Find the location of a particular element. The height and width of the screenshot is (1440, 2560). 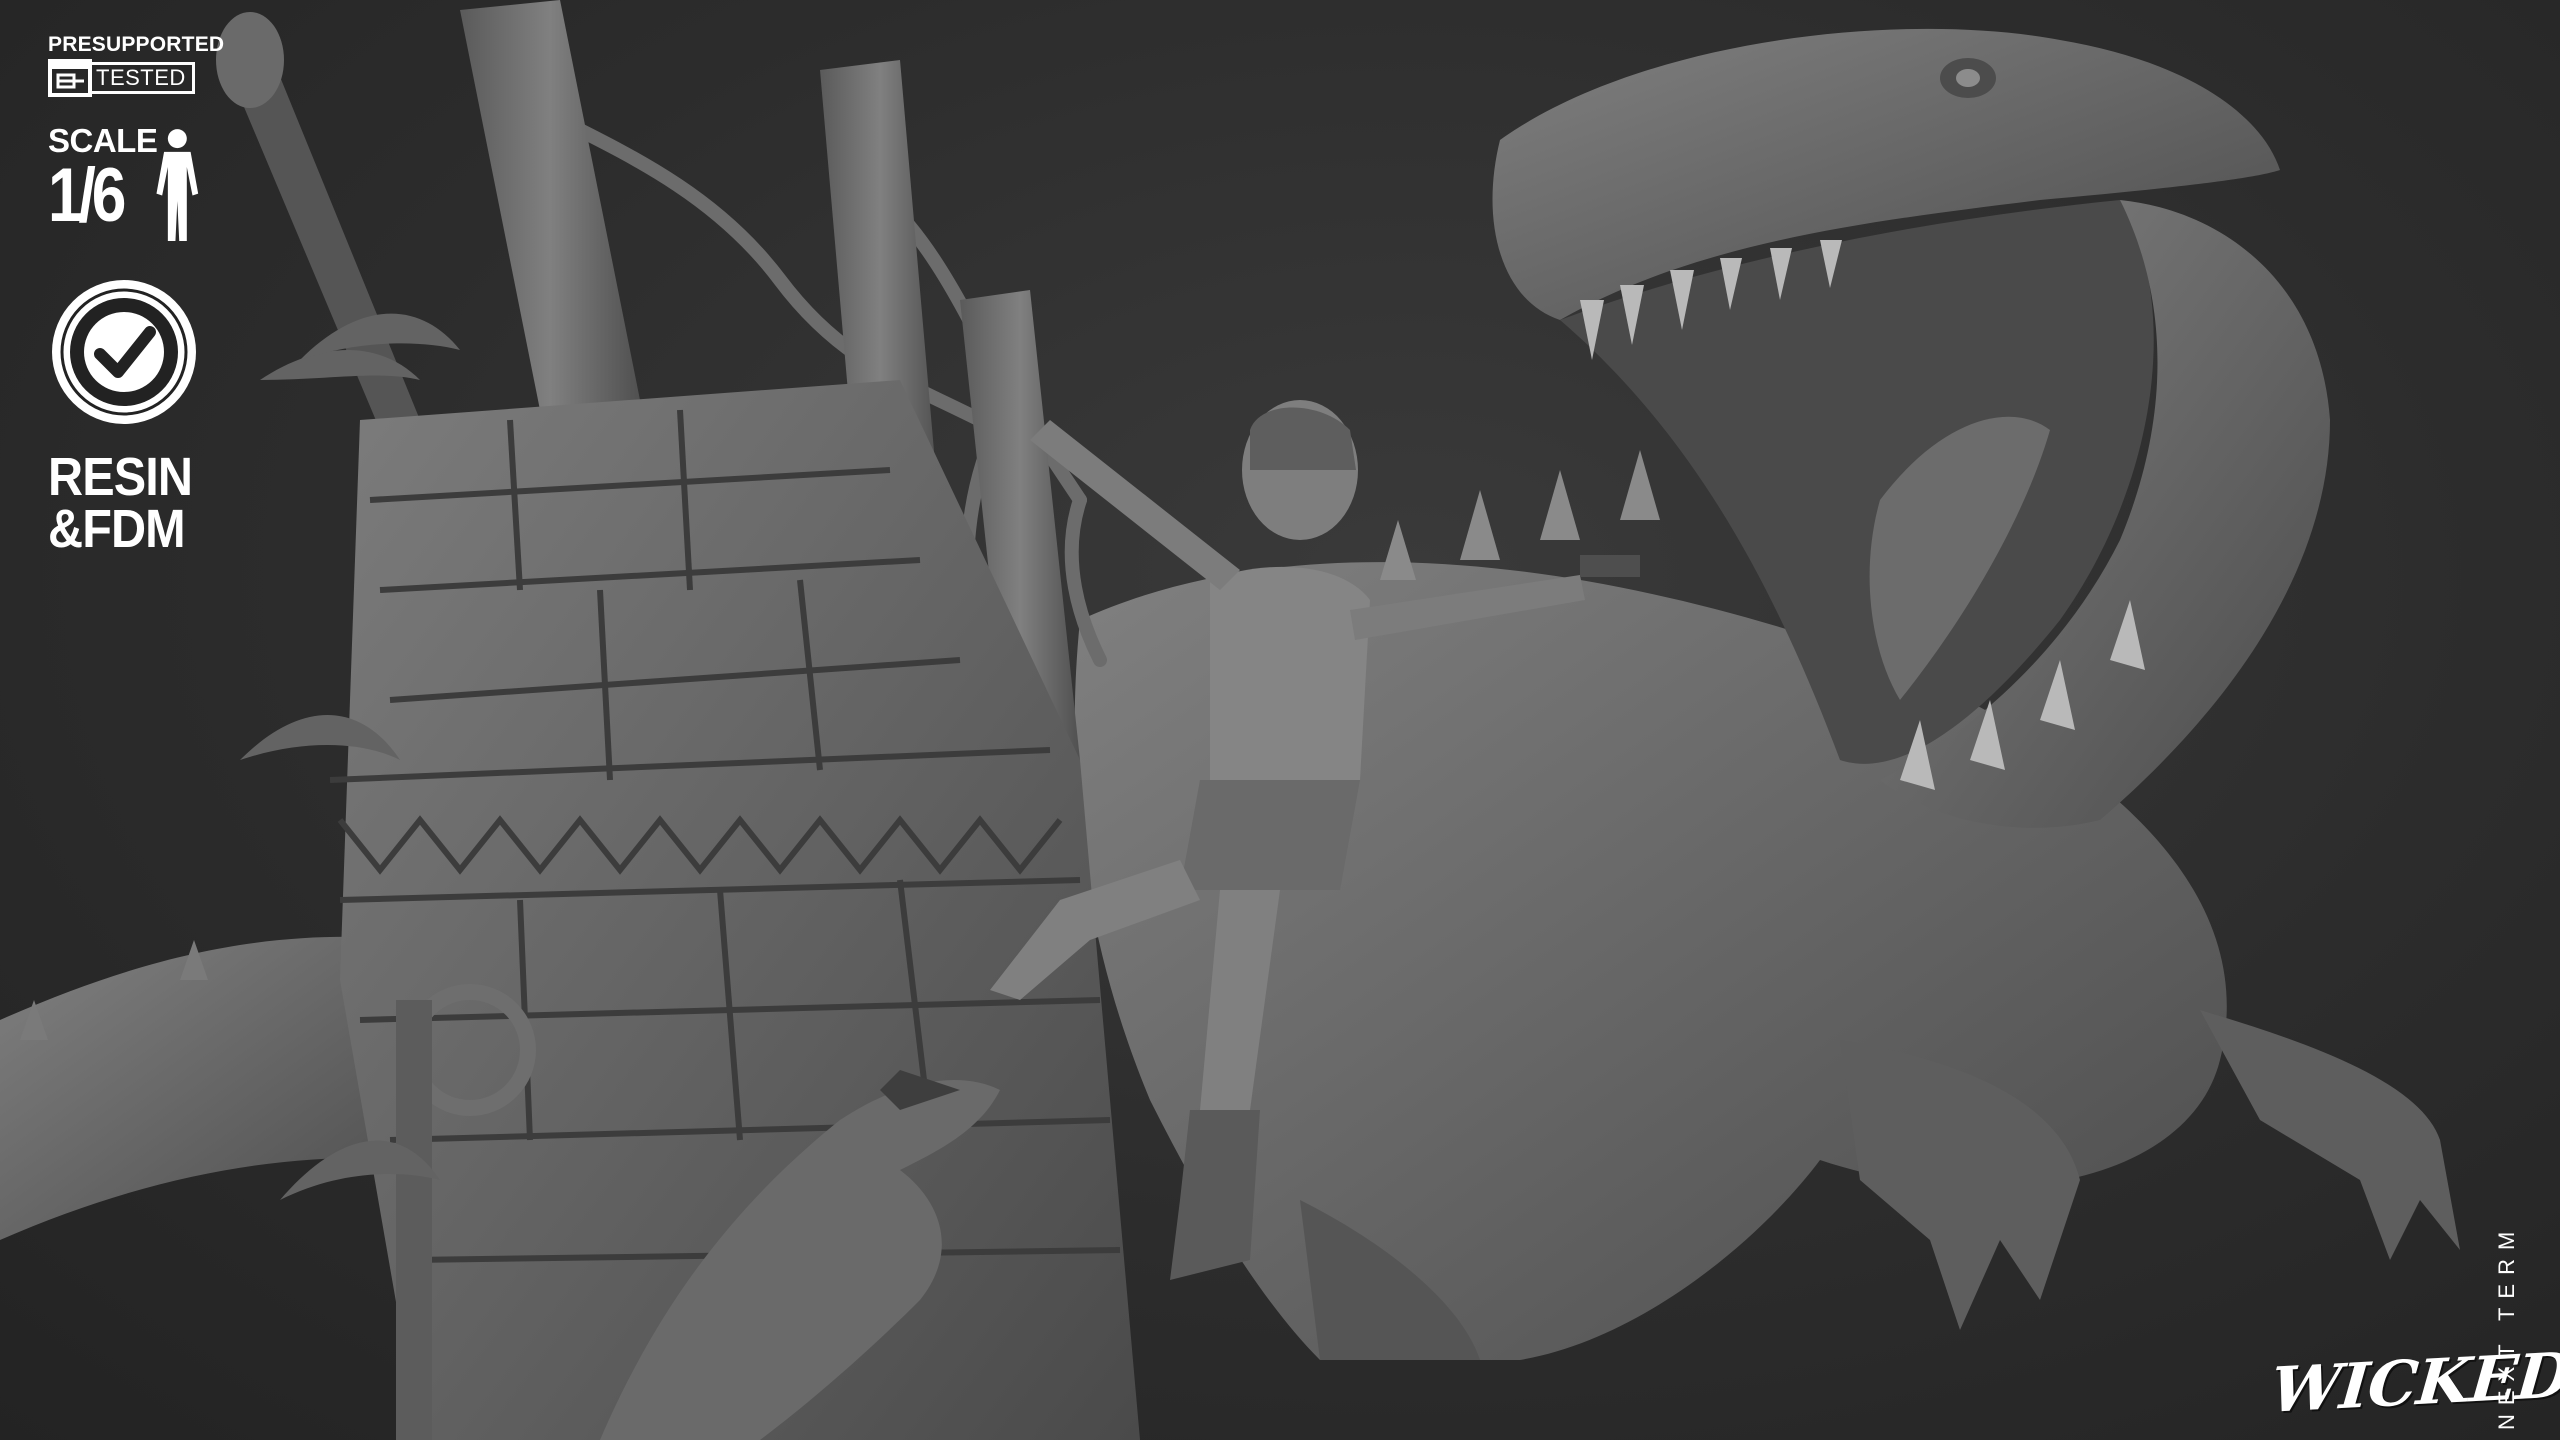

material-fdm: &FDM is located at coordinates (117, 529).